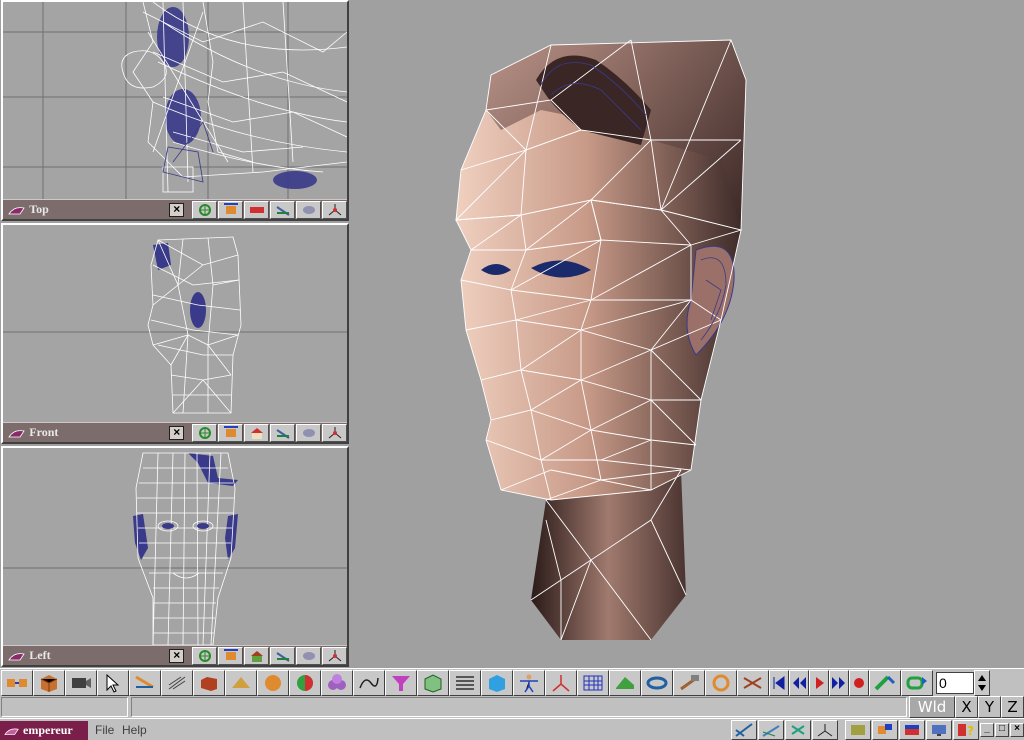  I want to click on menu-bar: empereur File Help ? _ □ ×, so click(512, 729).